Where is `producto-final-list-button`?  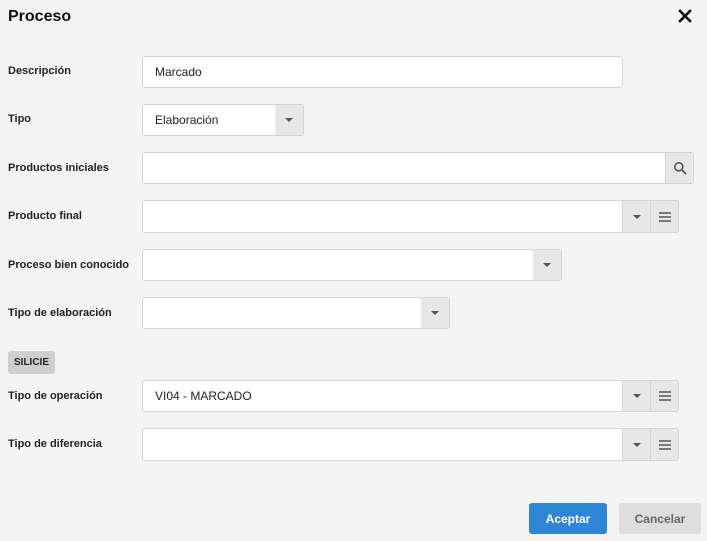
producto-final-list-button is located at coordinates (664, 216).